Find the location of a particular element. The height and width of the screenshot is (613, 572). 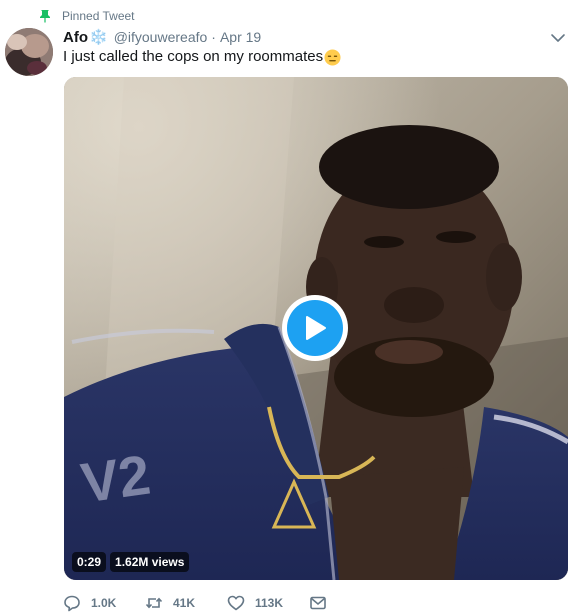

expressionless-face-icon is located at coordinates (332, 57).